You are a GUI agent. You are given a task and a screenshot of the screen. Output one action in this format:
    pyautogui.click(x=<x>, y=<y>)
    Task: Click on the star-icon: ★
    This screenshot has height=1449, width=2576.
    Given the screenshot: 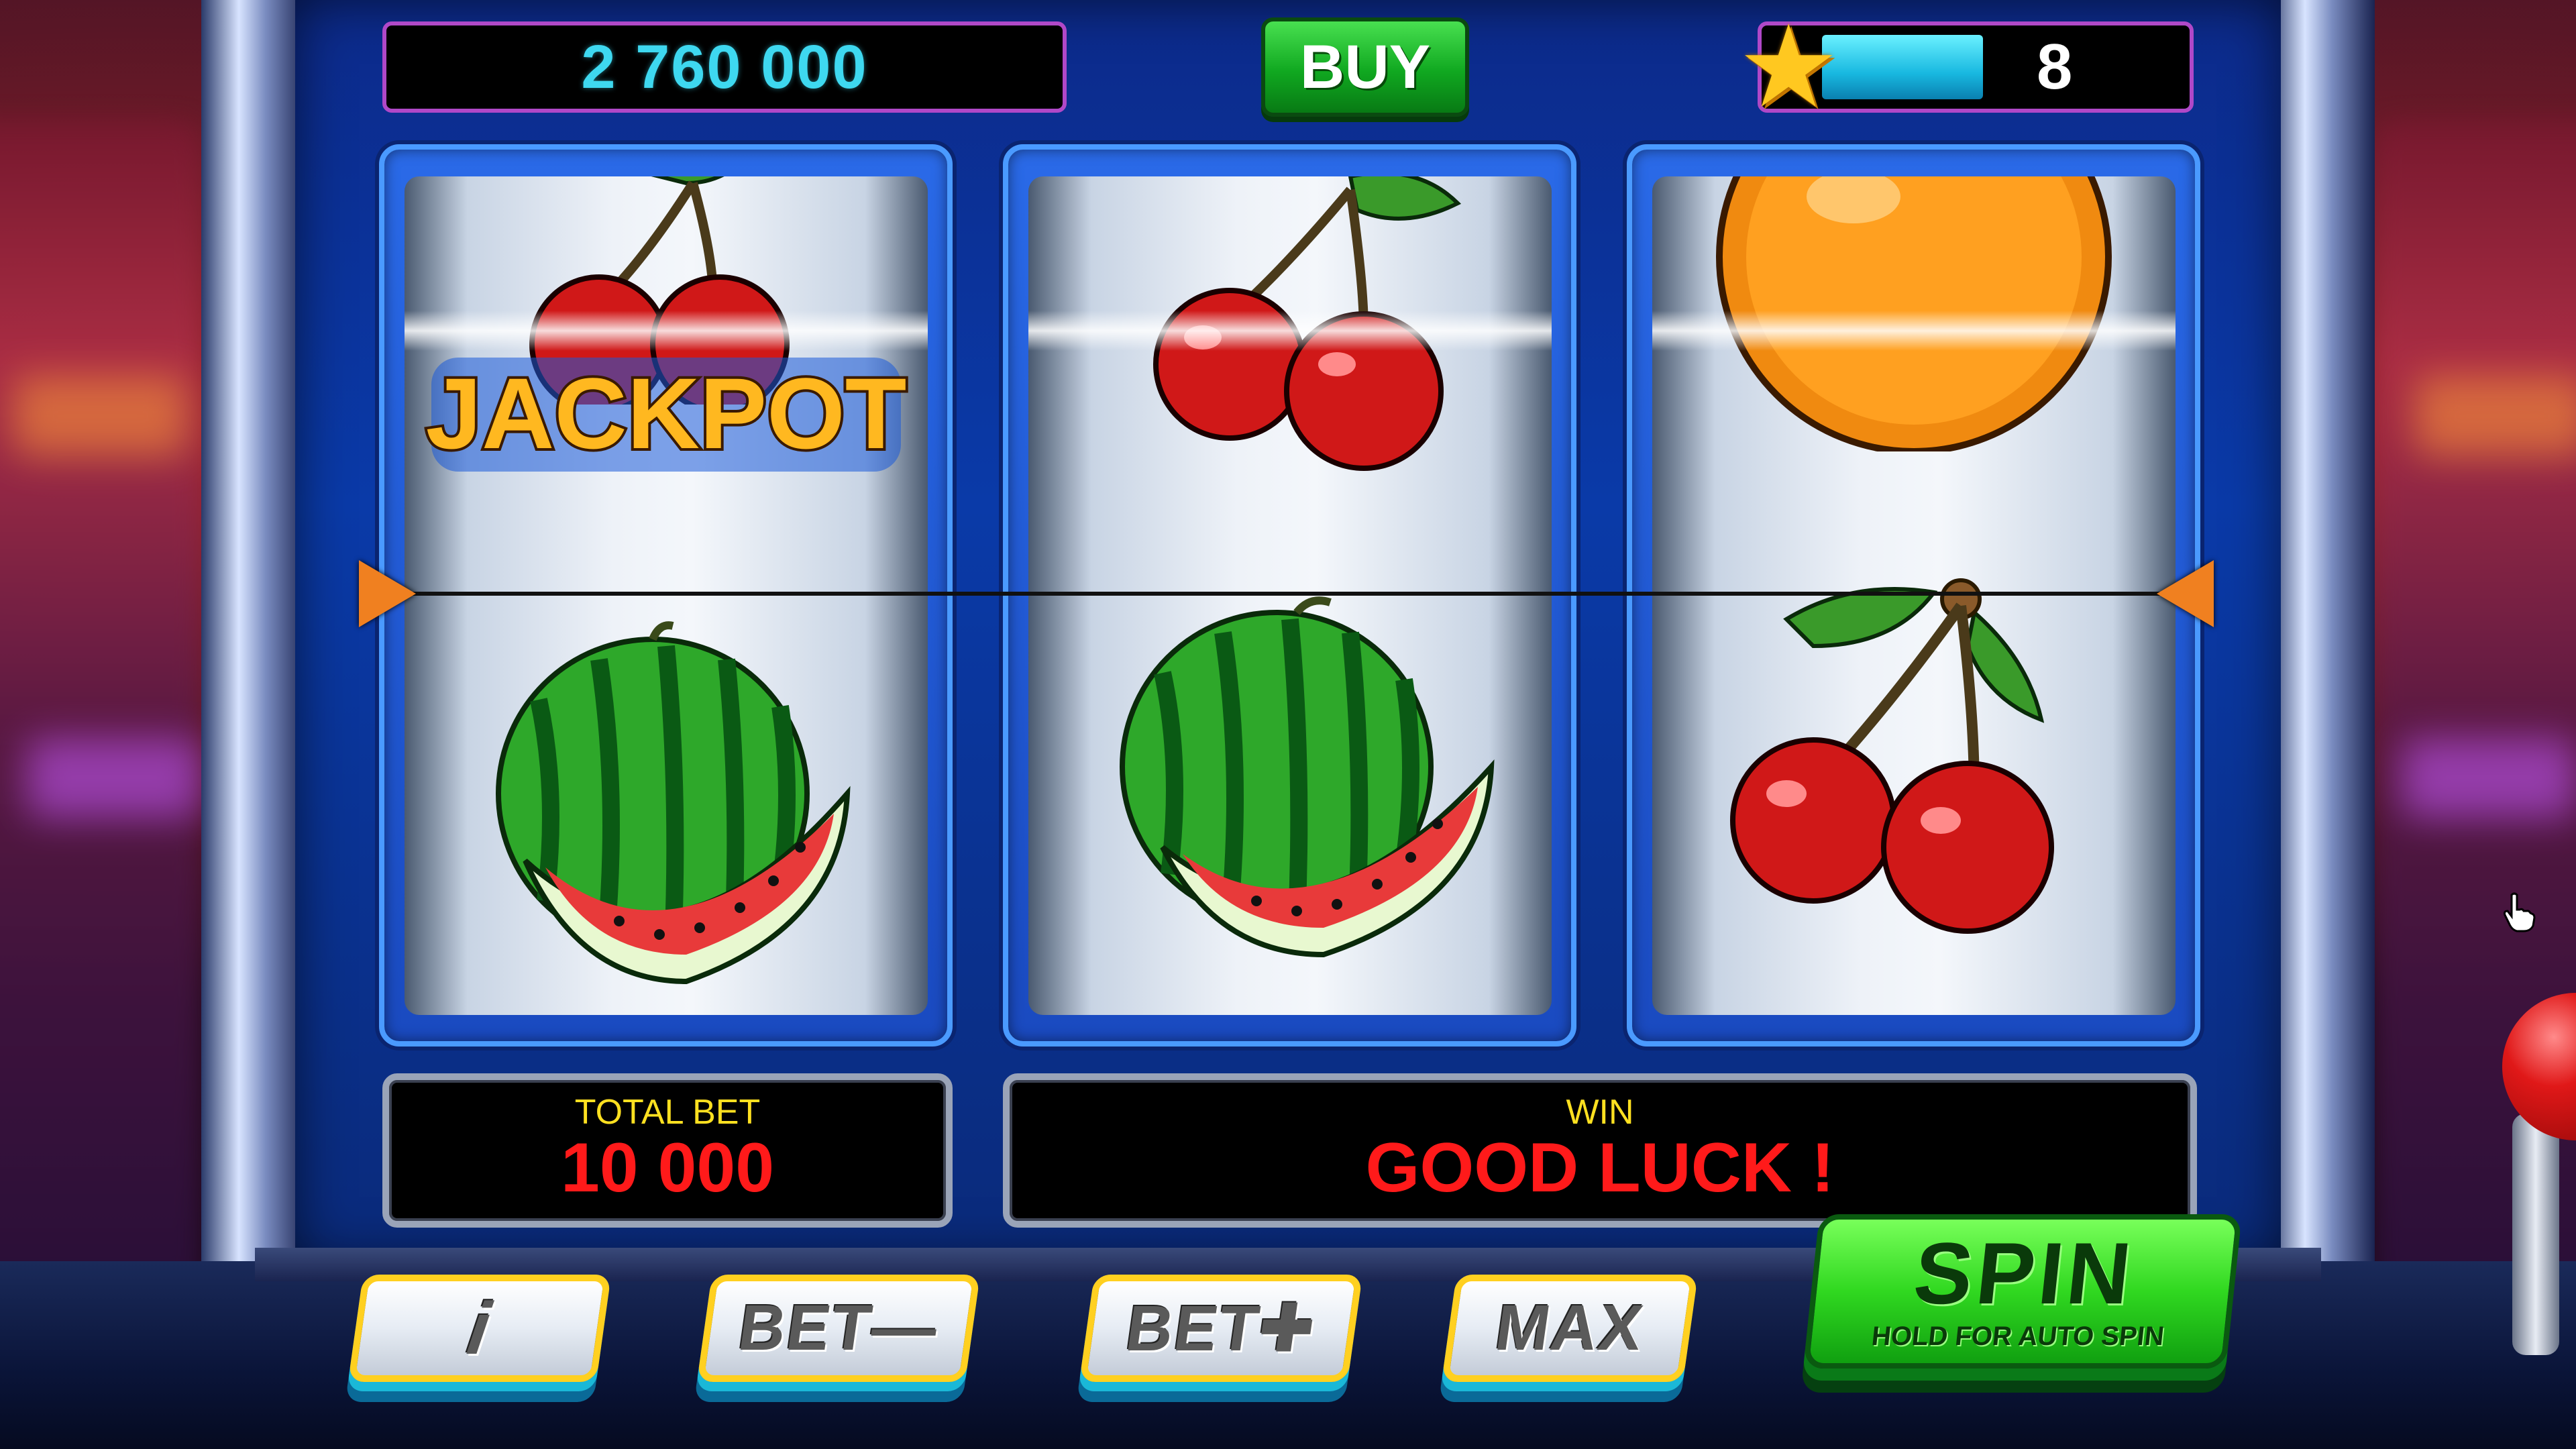 What is the action you would take?
    pyautogui.click(x=1788, y=67)
    